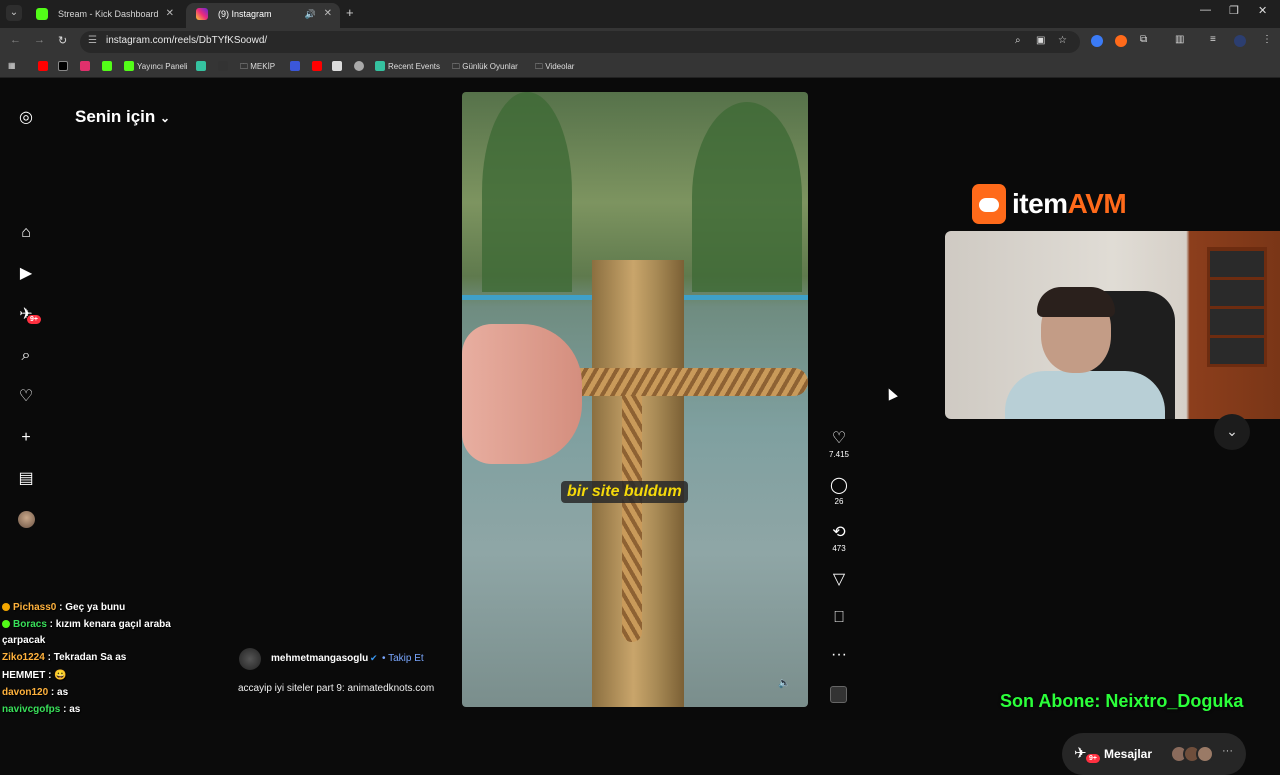 This screenshot has height=775, width=1280. Describe the element at coordinates (14, 13) in the screenshot. I see `tab-search-button: ⌄` at that location.